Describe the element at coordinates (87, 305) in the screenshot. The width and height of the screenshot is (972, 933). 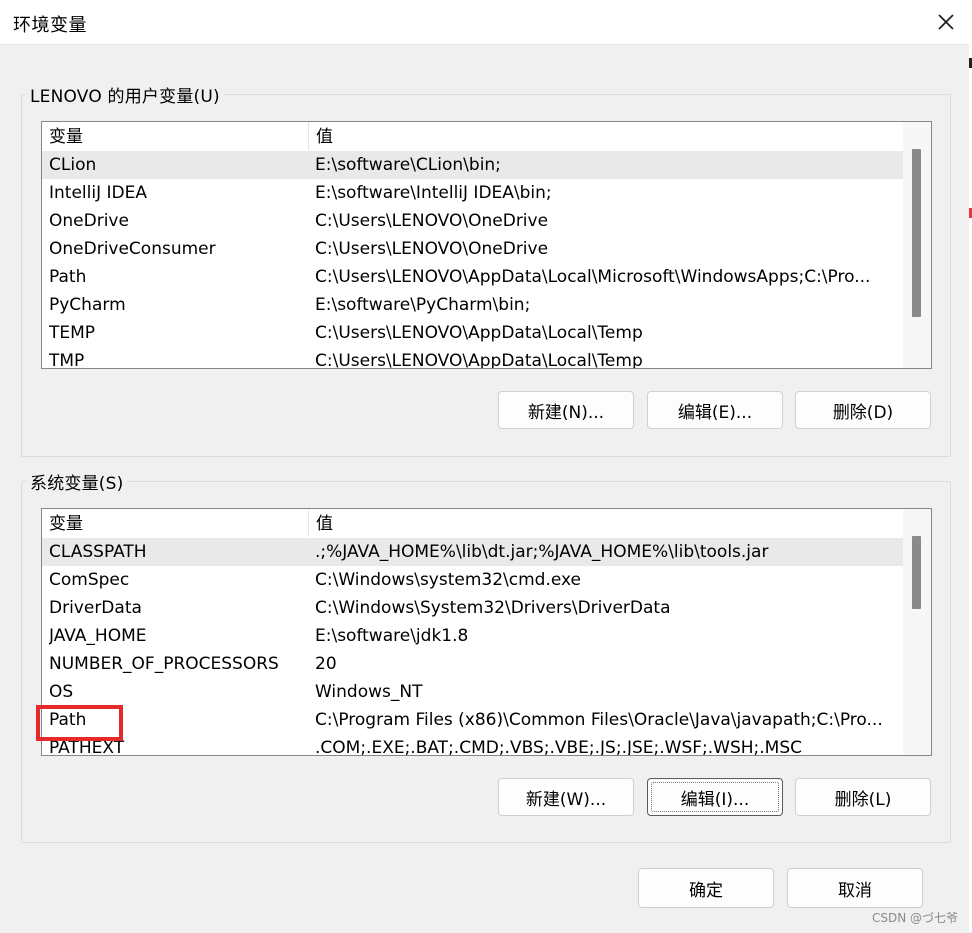
I see `variable-name: PyCharm` at that location.